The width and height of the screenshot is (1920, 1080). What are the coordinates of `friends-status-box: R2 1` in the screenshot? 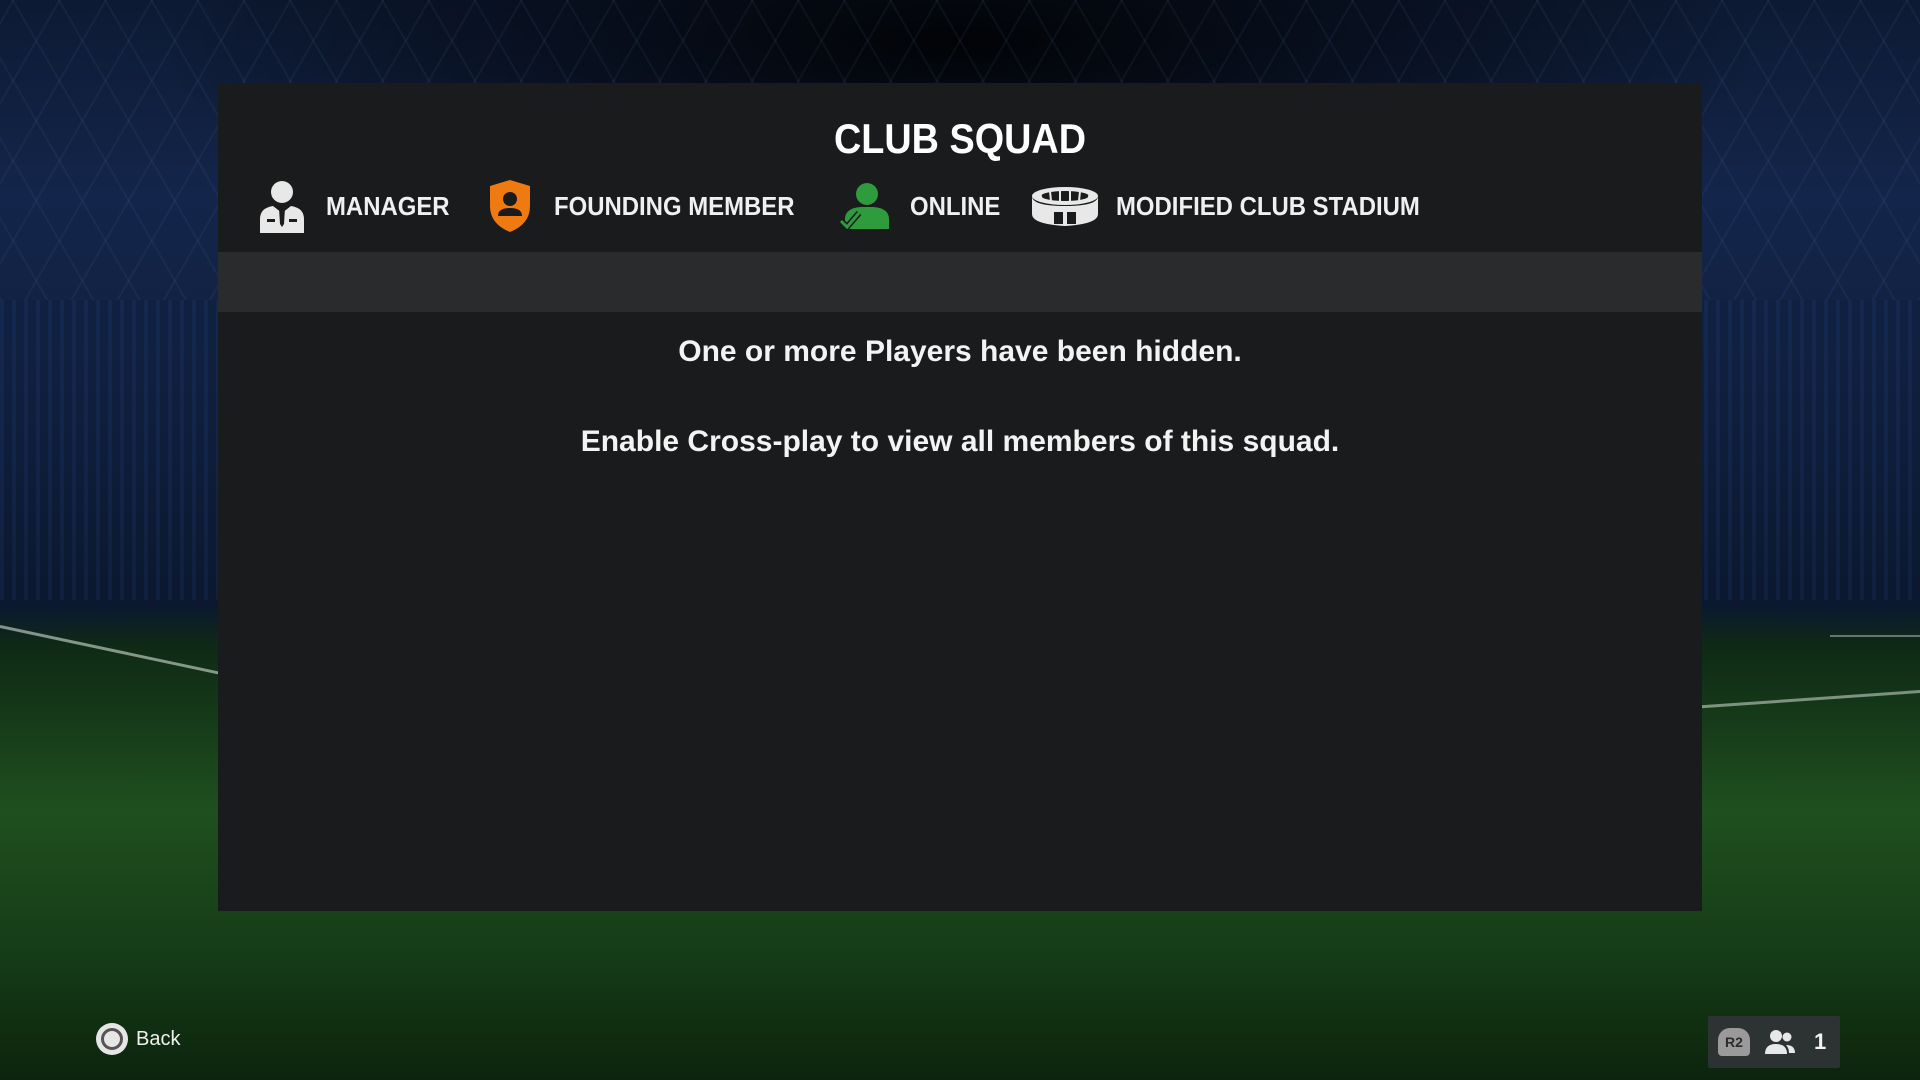 It's located at (1774, 1042).